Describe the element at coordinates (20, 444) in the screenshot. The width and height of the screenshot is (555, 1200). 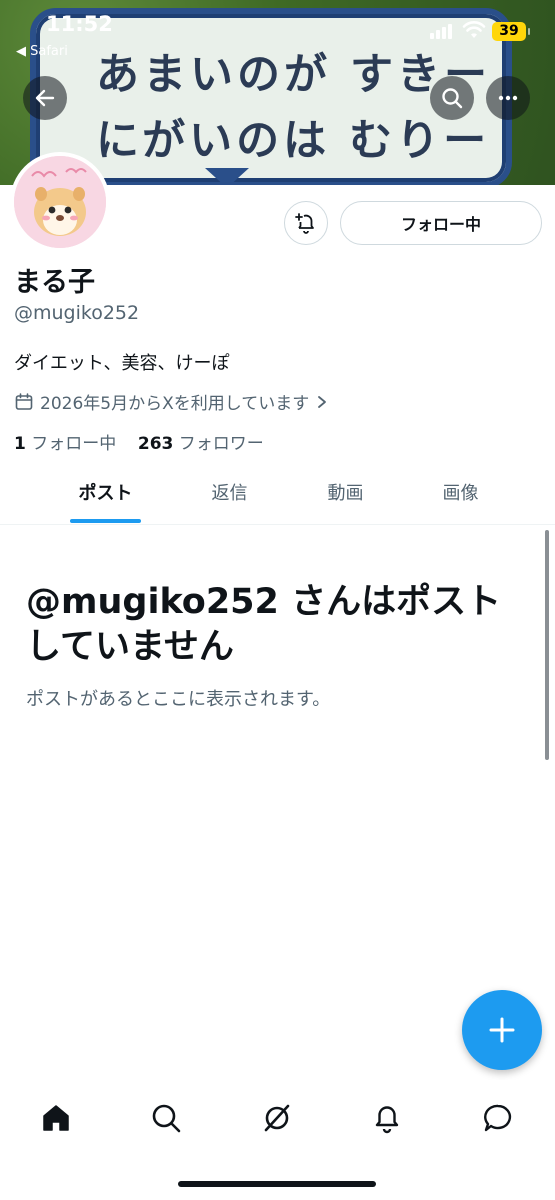
I see `following-count: 1` at that location.